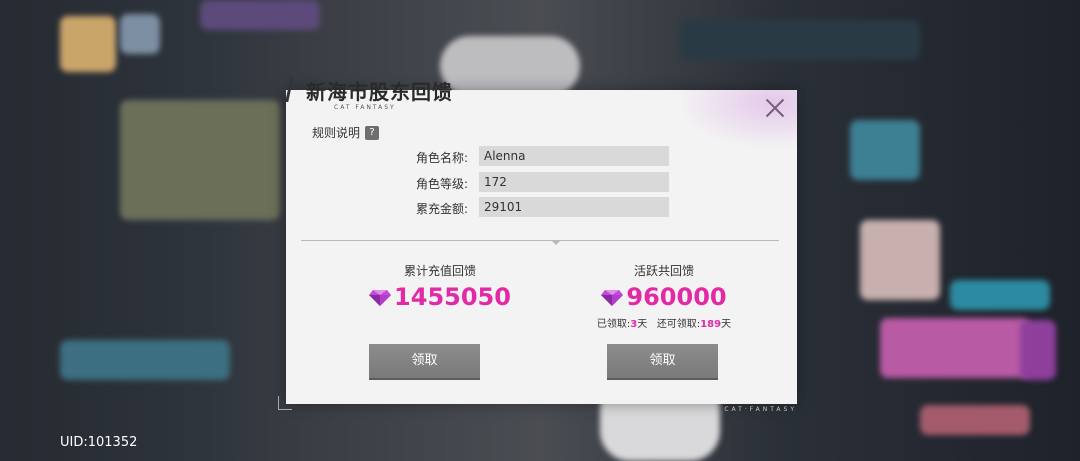 The height and width of the screenshot is (461, 1080). I want to click on field-character-level: 角色等级: 172, so click(541, 182).